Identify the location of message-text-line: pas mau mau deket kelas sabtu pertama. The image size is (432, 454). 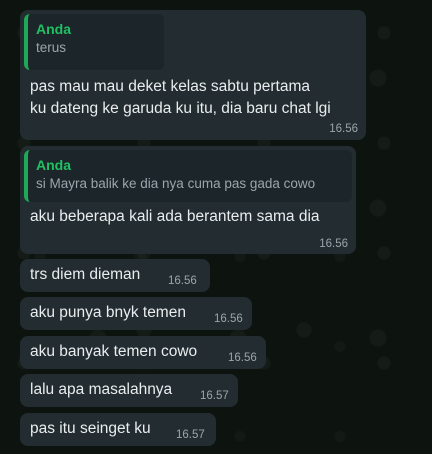
(170, 86).